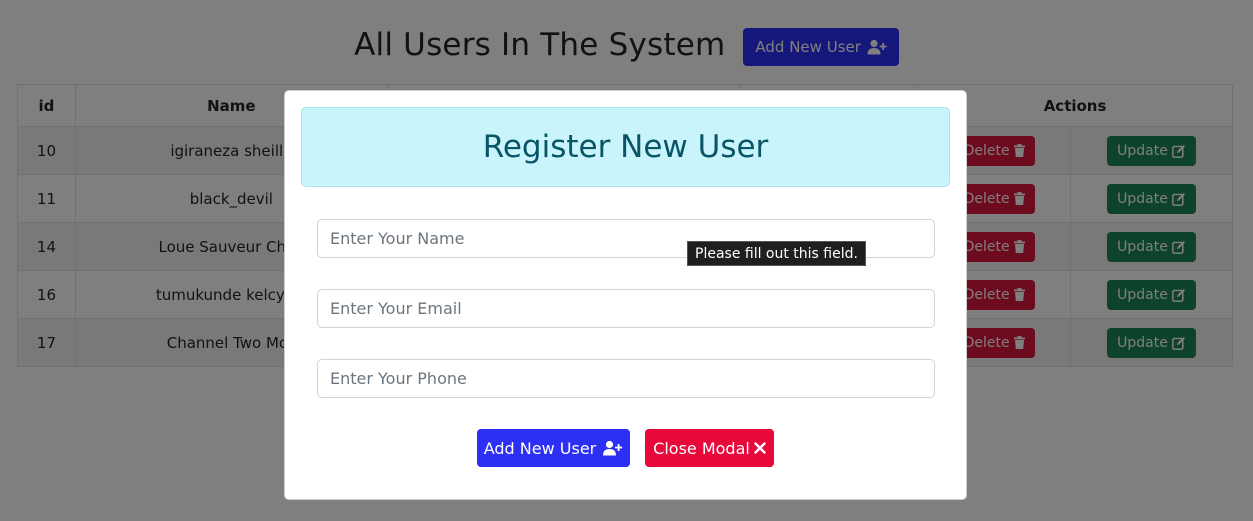 The image size is (1253, 521). Describe the element at coordinates (776, 253) in the screenshot. I see `validation-tooltip: Please fill out this field.` at that location.